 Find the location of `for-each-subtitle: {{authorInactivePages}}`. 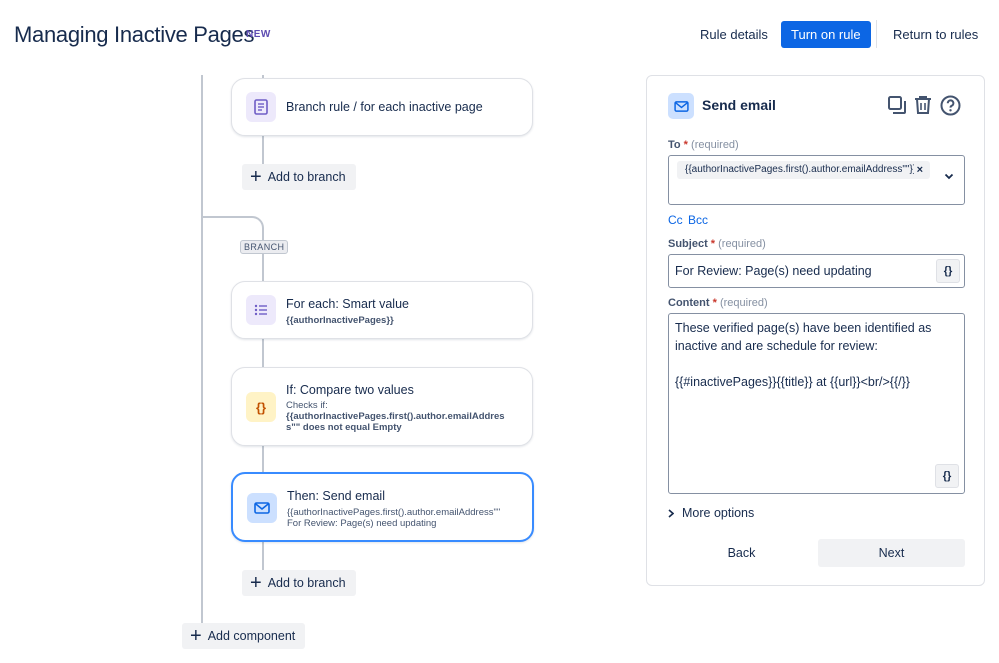

for-each-subtitle: {{authorInactivePages}} is located at coordinates (340, 320).